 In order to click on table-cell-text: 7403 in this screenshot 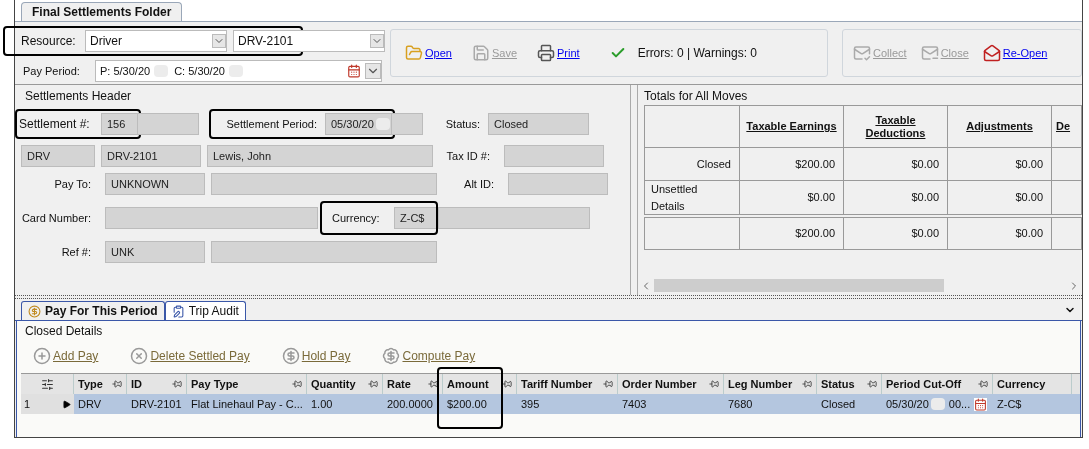, I will do `click(634, 404)`.